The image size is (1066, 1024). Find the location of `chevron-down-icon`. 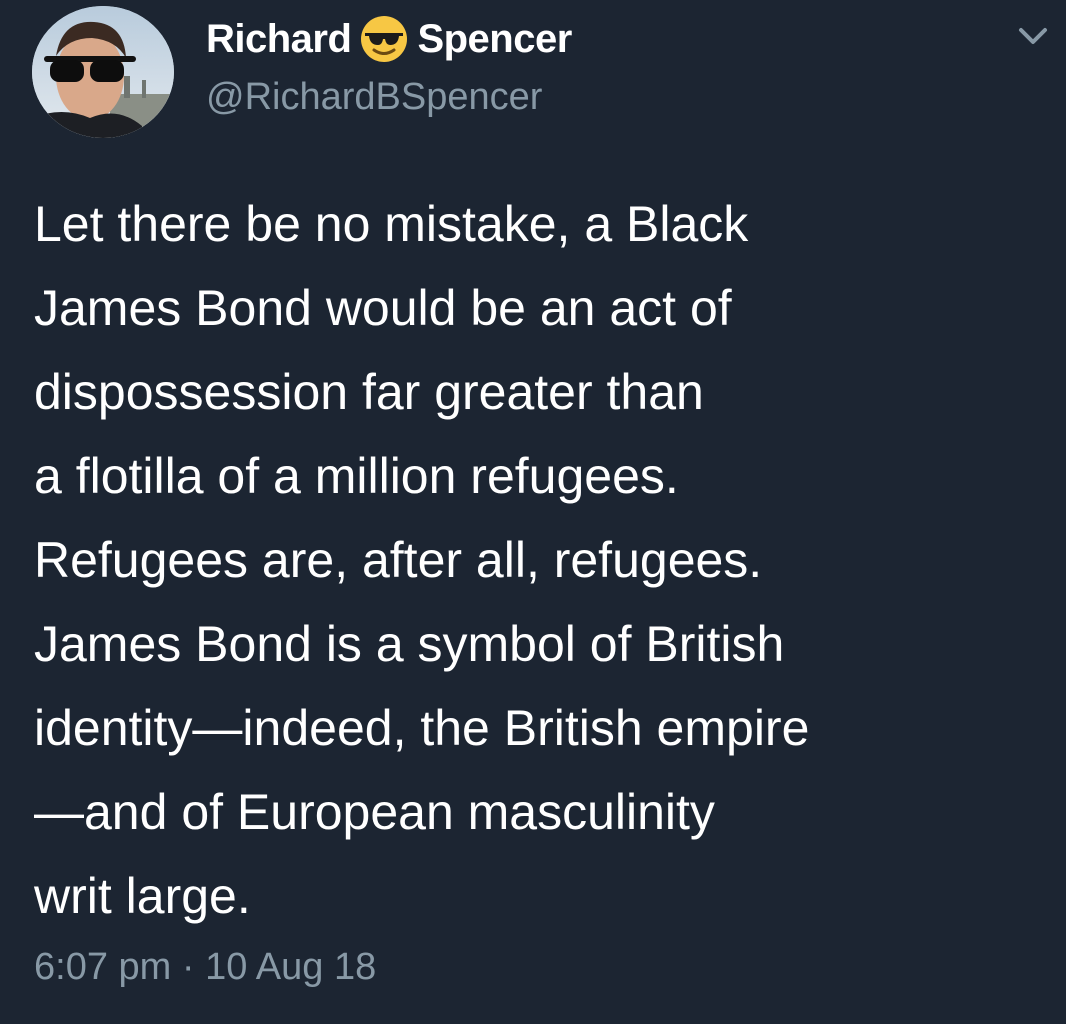

chevron-down-icon is located at coordinates (1033, 36).